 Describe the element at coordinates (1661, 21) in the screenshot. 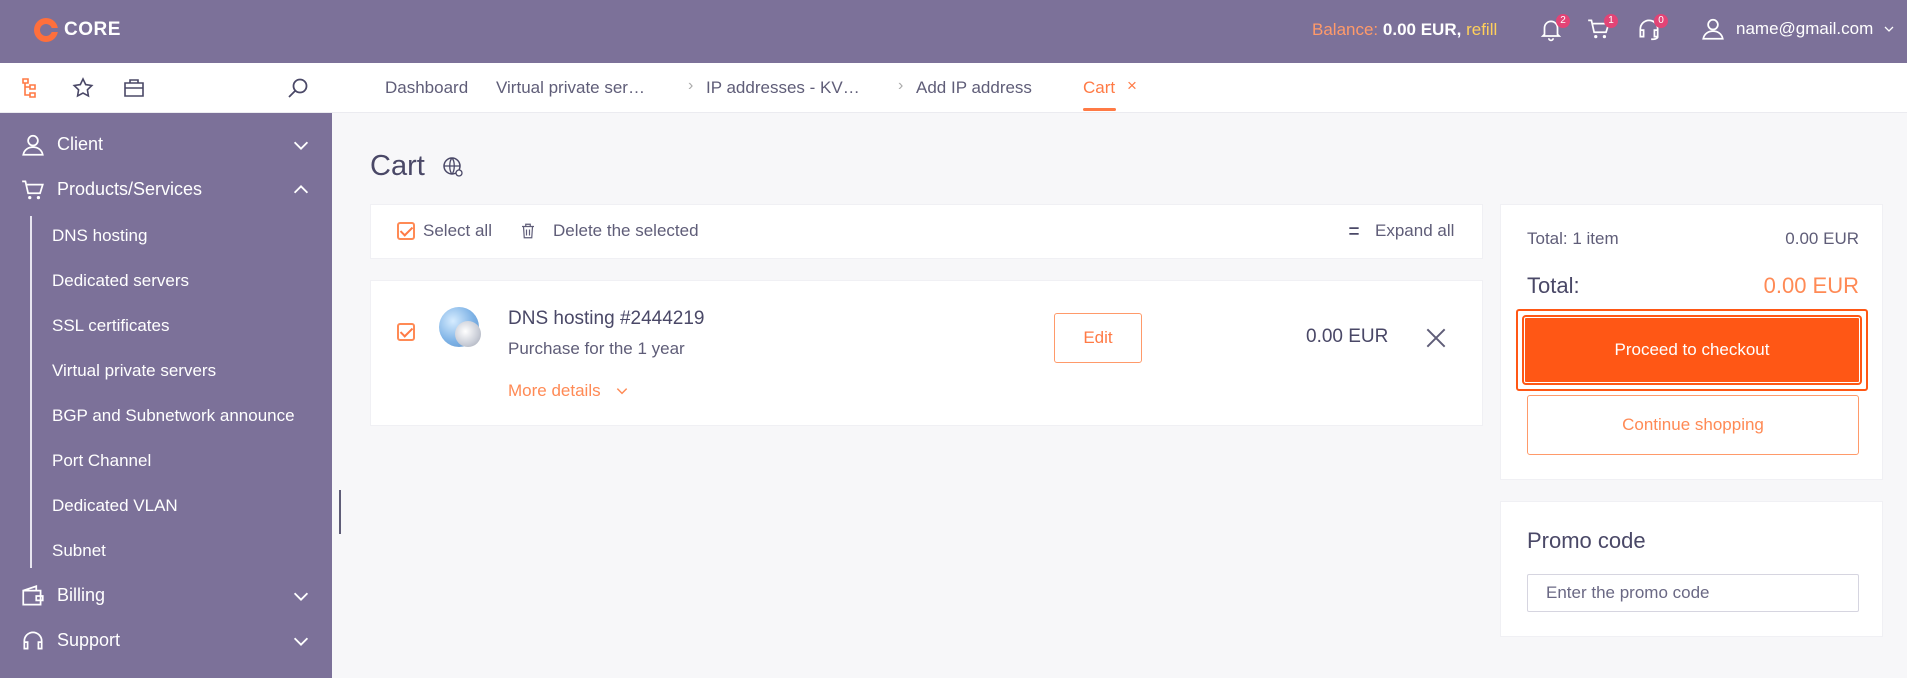

I see `support-badge: 0` at that location.